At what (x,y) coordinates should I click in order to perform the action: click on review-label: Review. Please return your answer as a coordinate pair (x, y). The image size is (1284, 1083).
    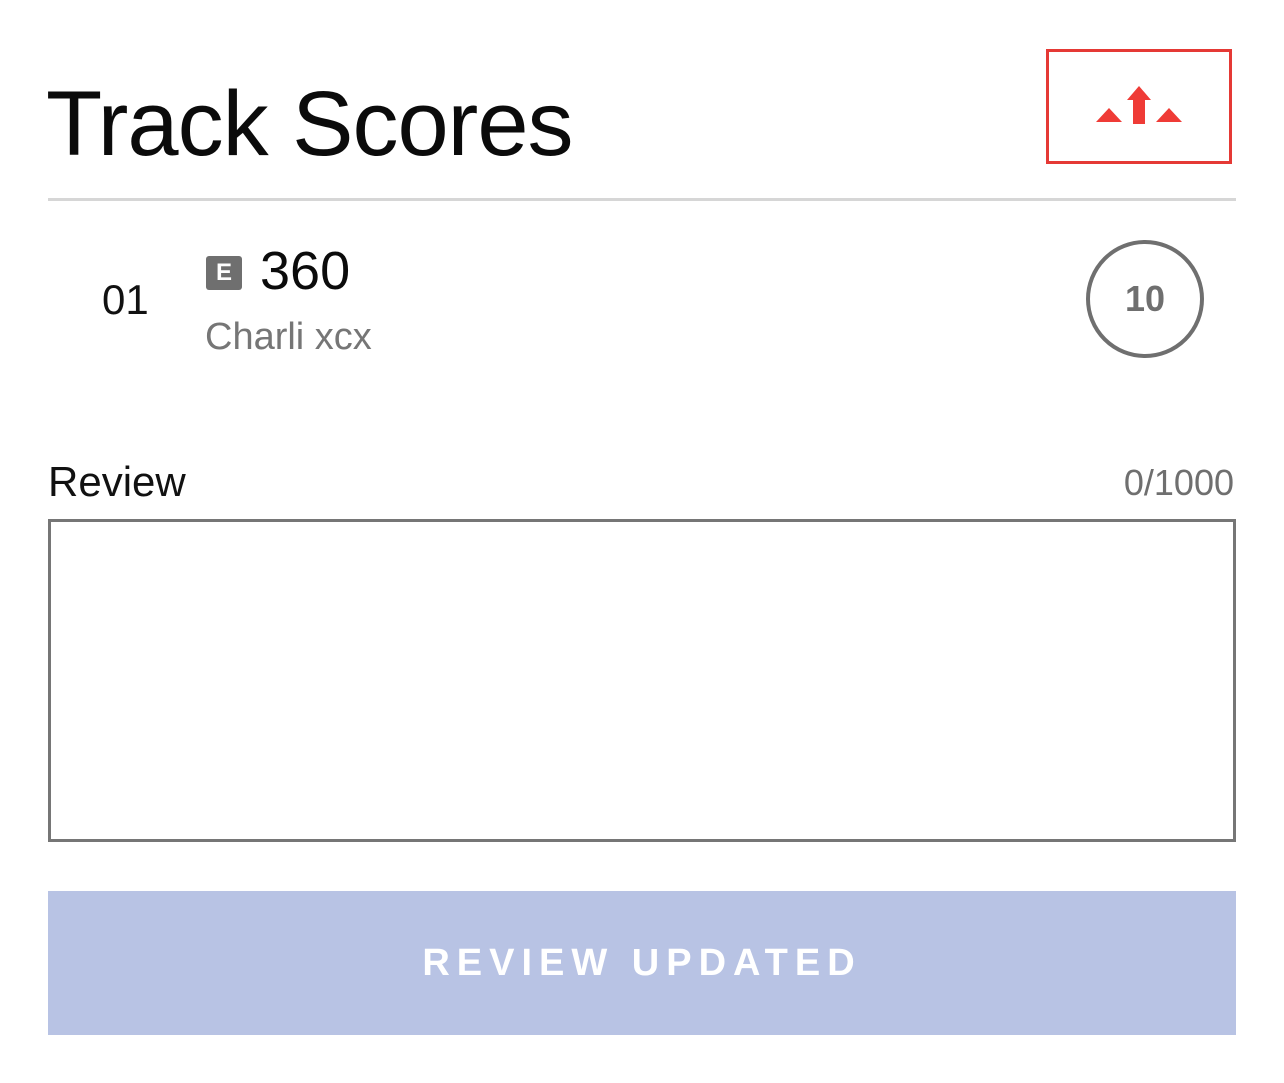
    Looking at the image, I should click on (117, 481).